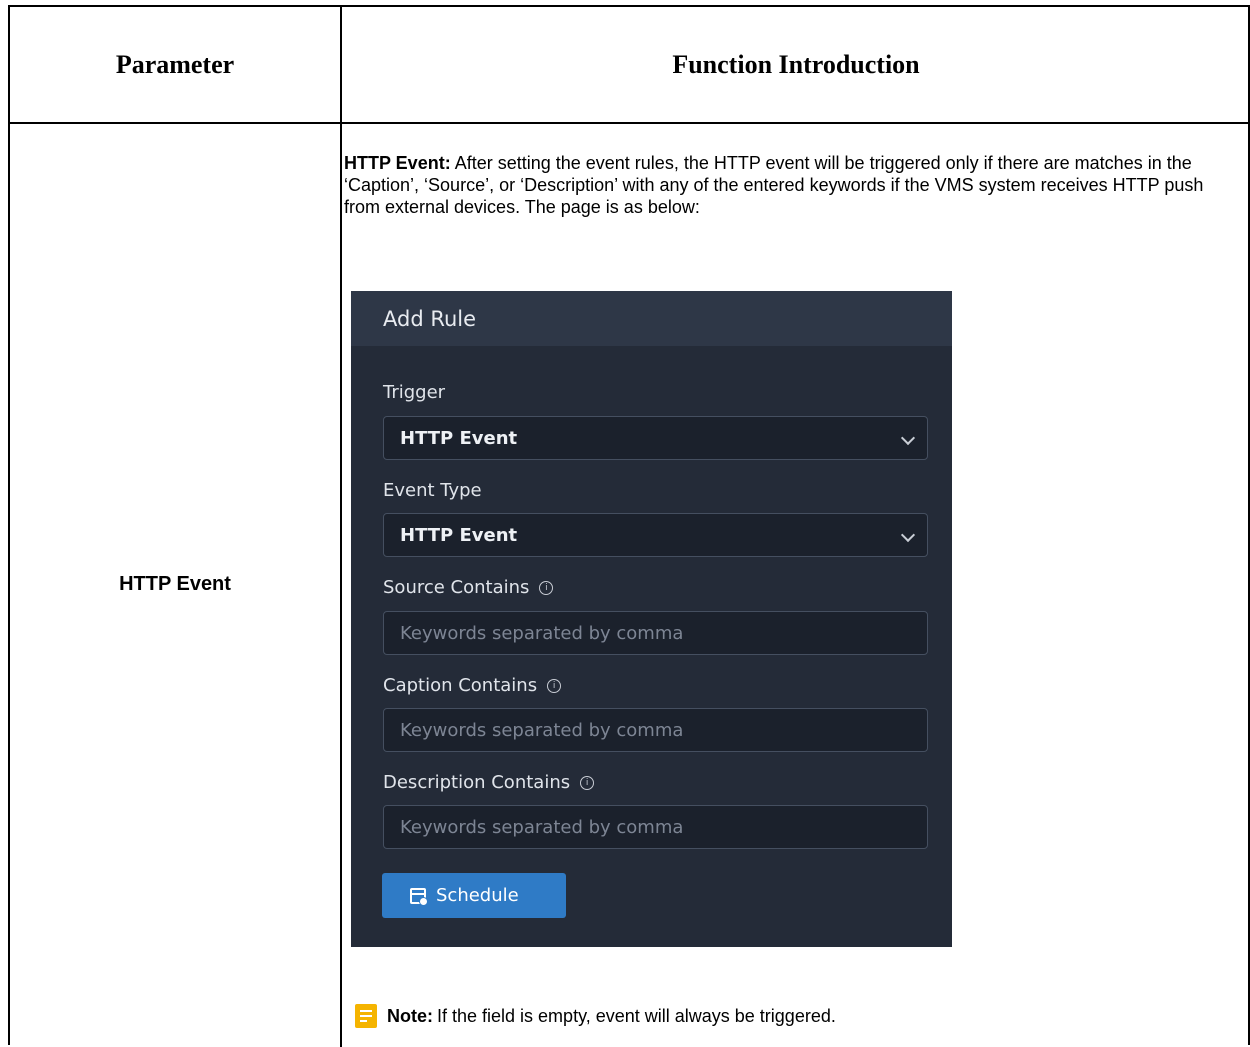 The width and height of the screenshot is (1250, 1047). Describe the element at coordinates (410, 1015) in the screenshot. I see `note-lead: Note:` at that location.